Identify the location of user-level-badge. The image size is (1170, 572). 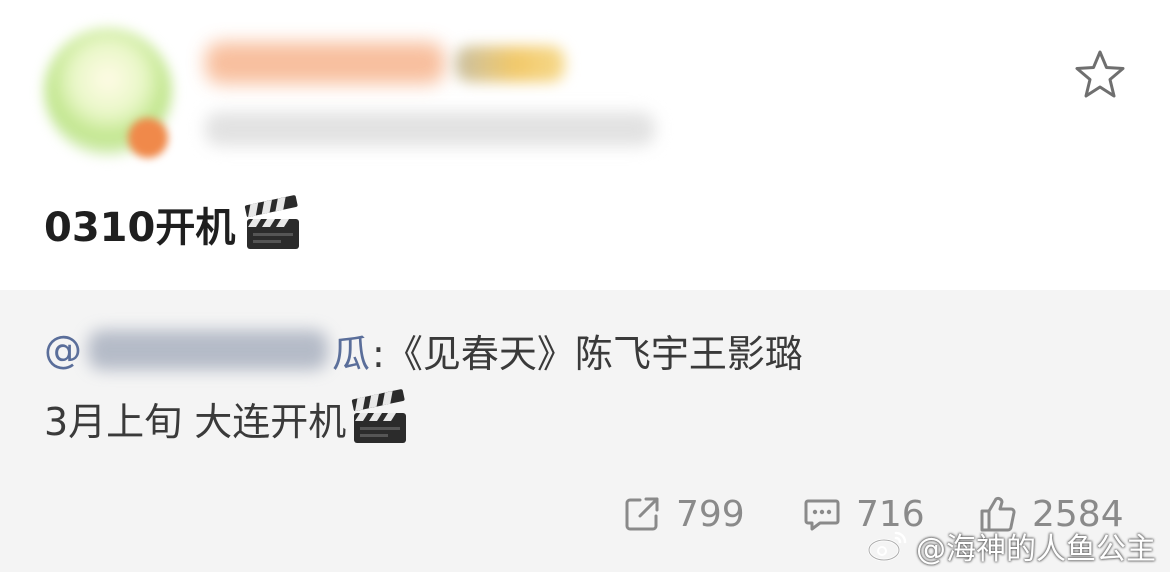
(510, 64).